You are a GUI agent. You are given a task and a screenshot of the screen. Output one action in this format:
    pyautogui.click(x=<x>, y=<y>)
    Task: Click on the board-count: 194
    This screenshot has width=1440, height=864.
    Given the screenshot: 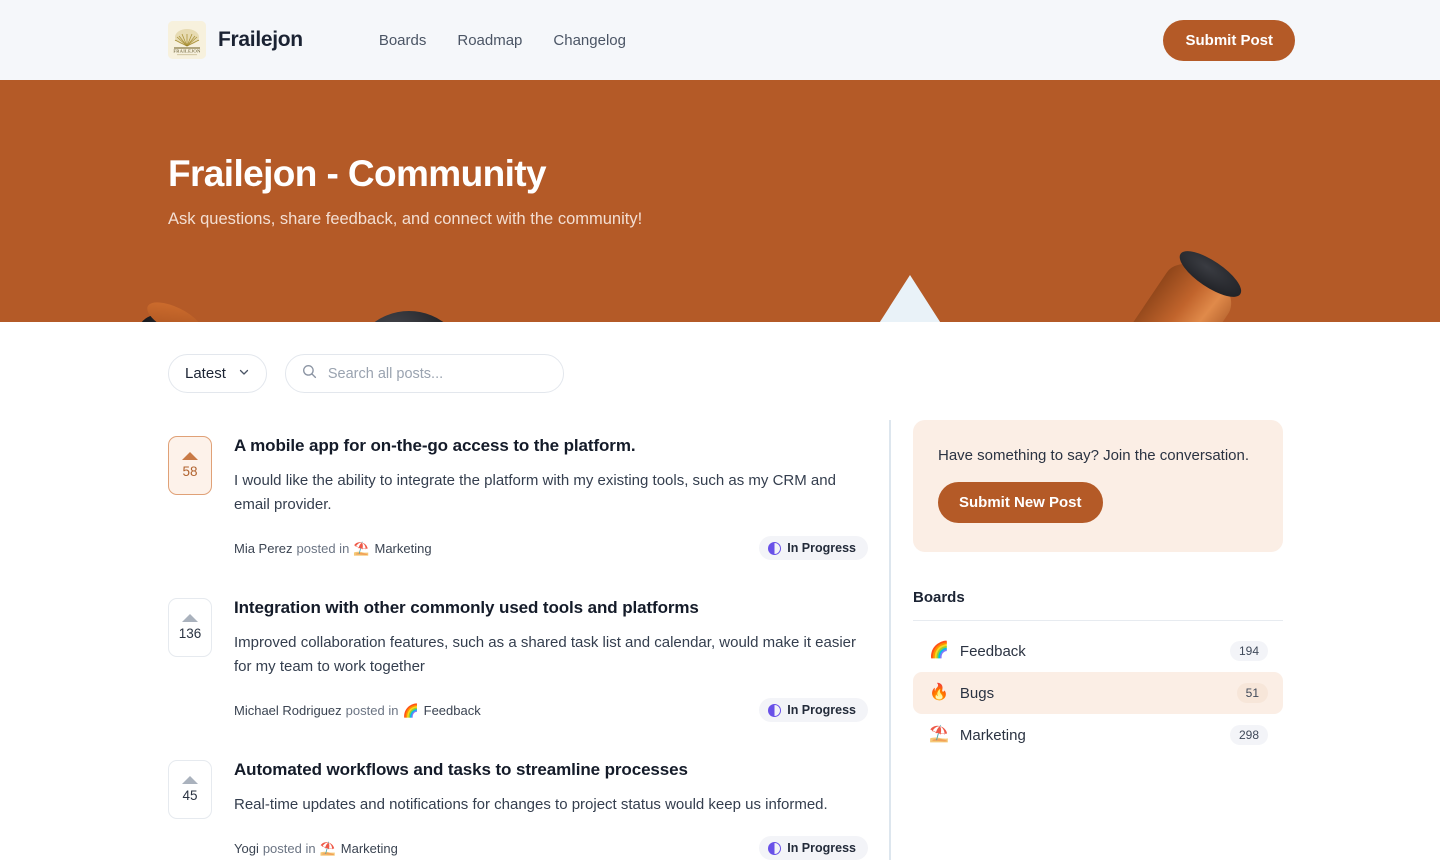 What is the action you would take?
    pyautogui.click(x=1248, y=651)
    